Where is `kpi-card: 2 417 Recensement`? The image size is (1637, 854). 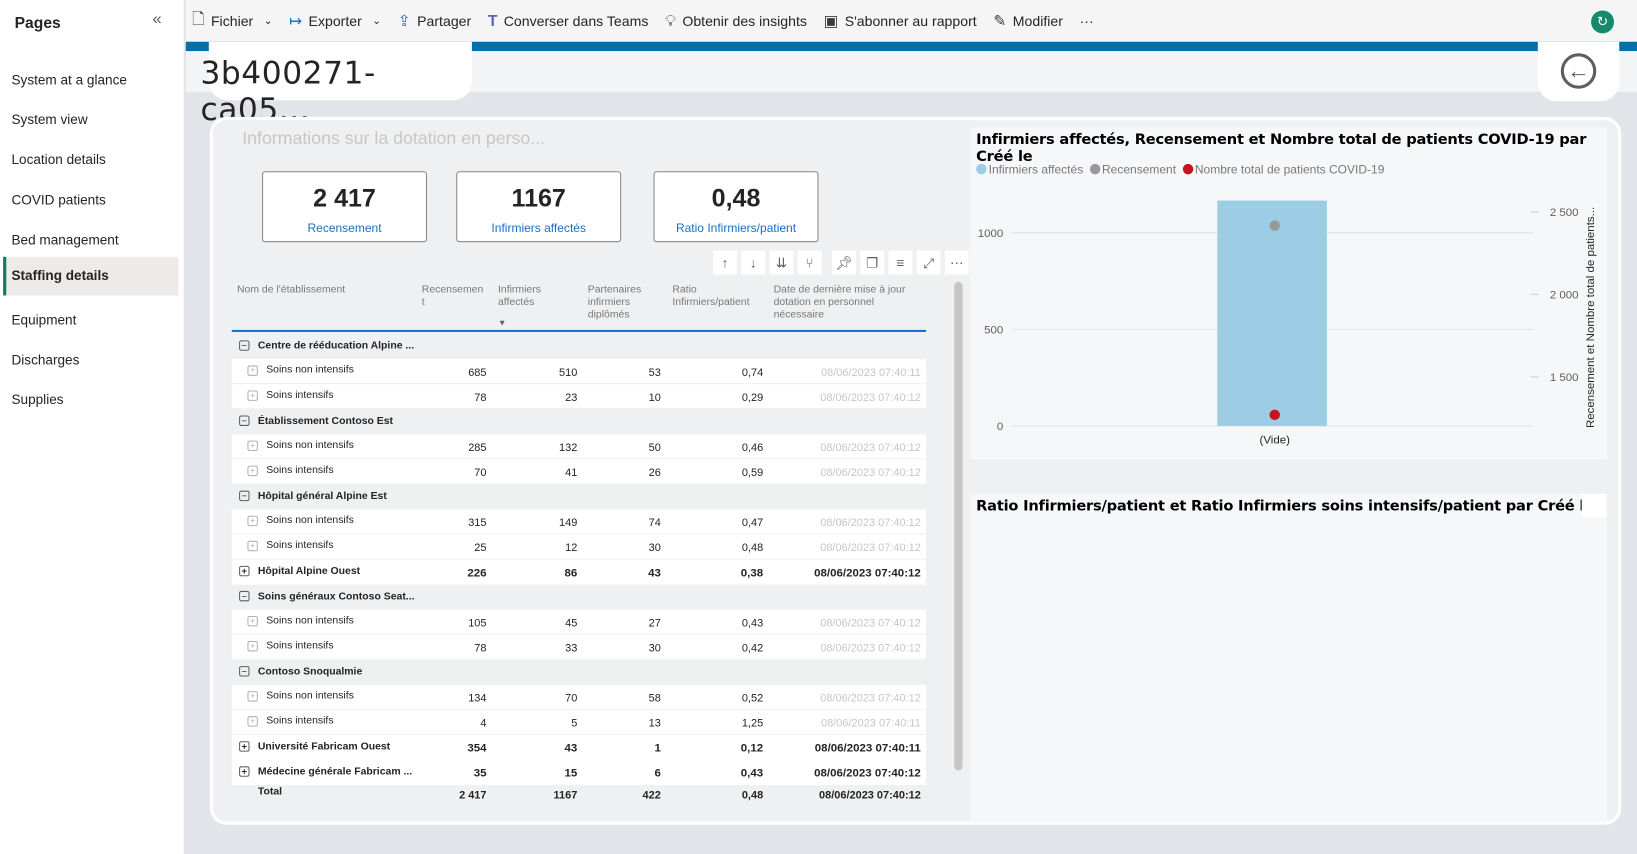
kpi-card: 2 417 Recensement is located at coordinates (344, 207).